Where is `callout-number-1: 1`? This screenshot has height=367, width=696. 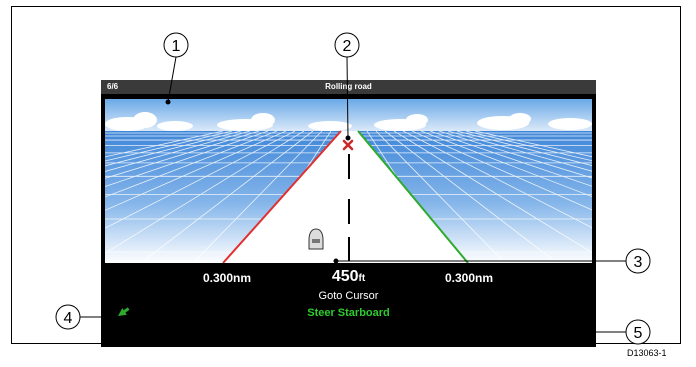
callout-number-1: 1 is located at coordinates (176, 46).